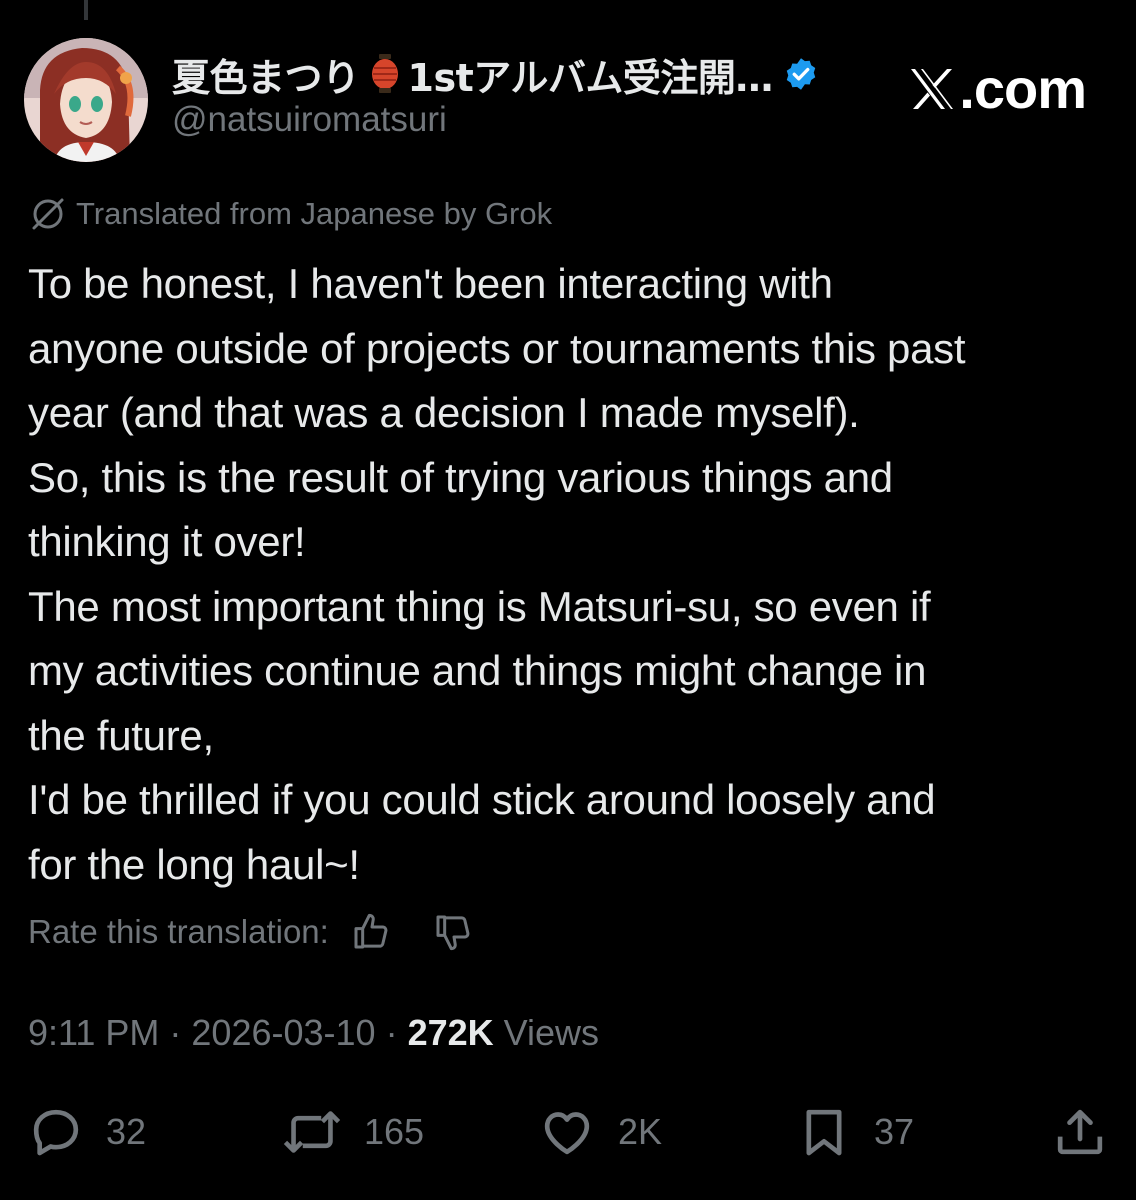 Image resolution: width=1136 pixels, height=1200 pixels. I want to click on tweet-metadata: 9:11 PM · 2026-03-10 · 272K Views, so click(313, 1033).